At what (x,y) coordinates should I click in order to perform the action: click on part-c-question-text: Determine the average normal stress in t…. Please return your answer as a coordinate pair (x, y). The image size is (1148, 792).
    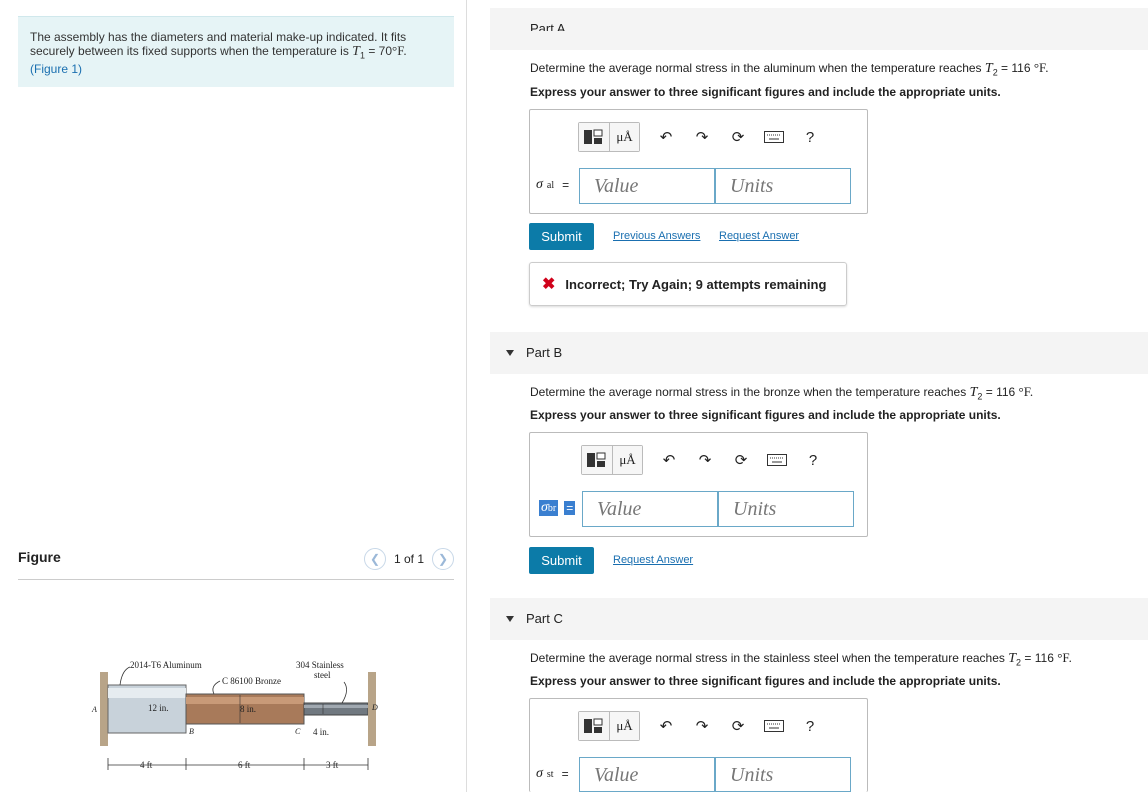
    Looking at the image, I should click on (769, 658).